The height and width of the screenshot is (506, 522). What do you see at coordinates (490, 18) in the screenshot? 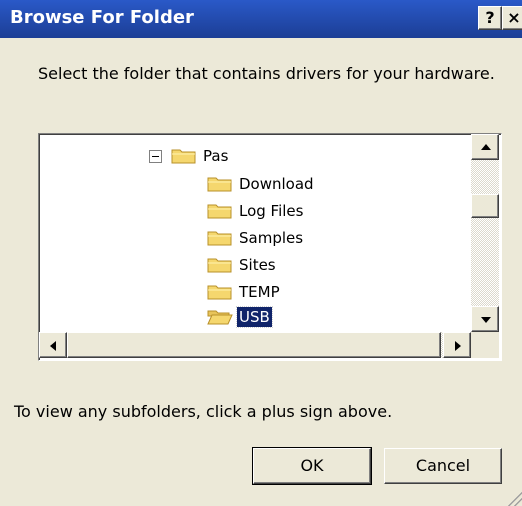
I see `help-button: ?` at bounding box center [490, 18].